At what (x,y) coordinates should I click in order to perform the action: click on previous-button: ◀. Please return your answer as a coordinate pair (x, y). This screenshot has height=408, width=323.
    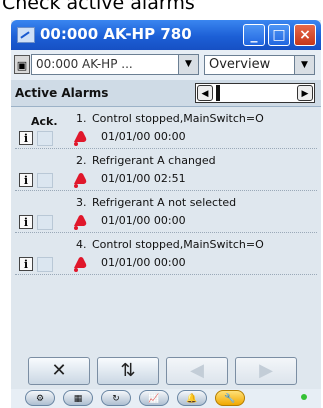
    Looking at the image, I should click on (197, 371).